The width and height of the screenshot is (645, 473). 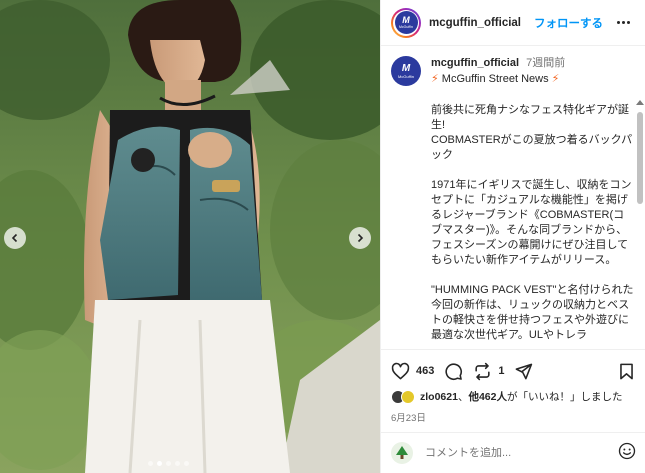 I want to click on save-button, so click(x=626, y=371).